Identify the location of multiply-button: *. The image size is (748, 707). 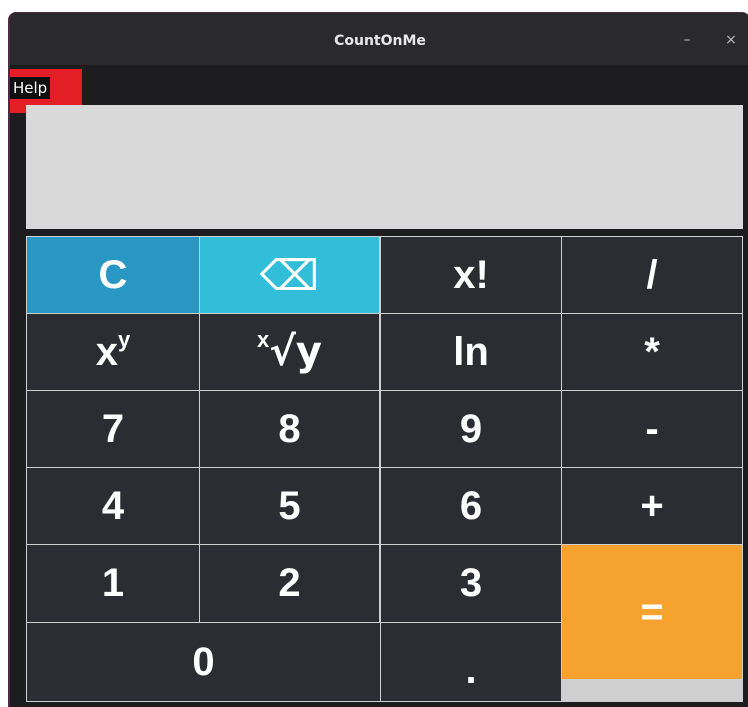
(652, 352).